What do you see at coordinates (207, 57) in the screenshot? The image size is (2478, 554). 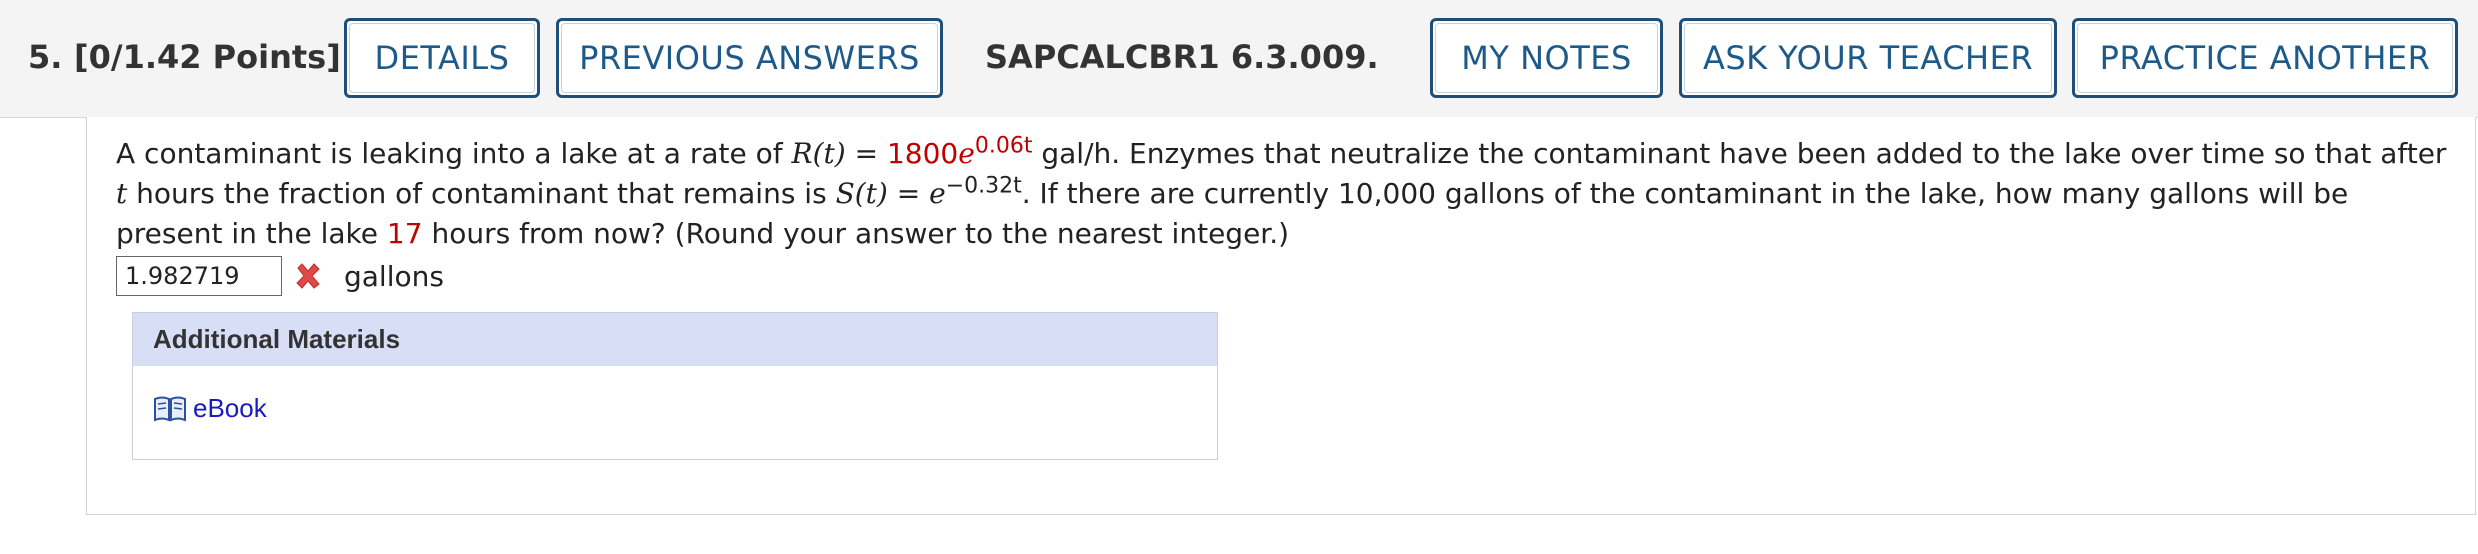 I see `points-label: [0/1.42 Points]` at bounding box center [207, 57].